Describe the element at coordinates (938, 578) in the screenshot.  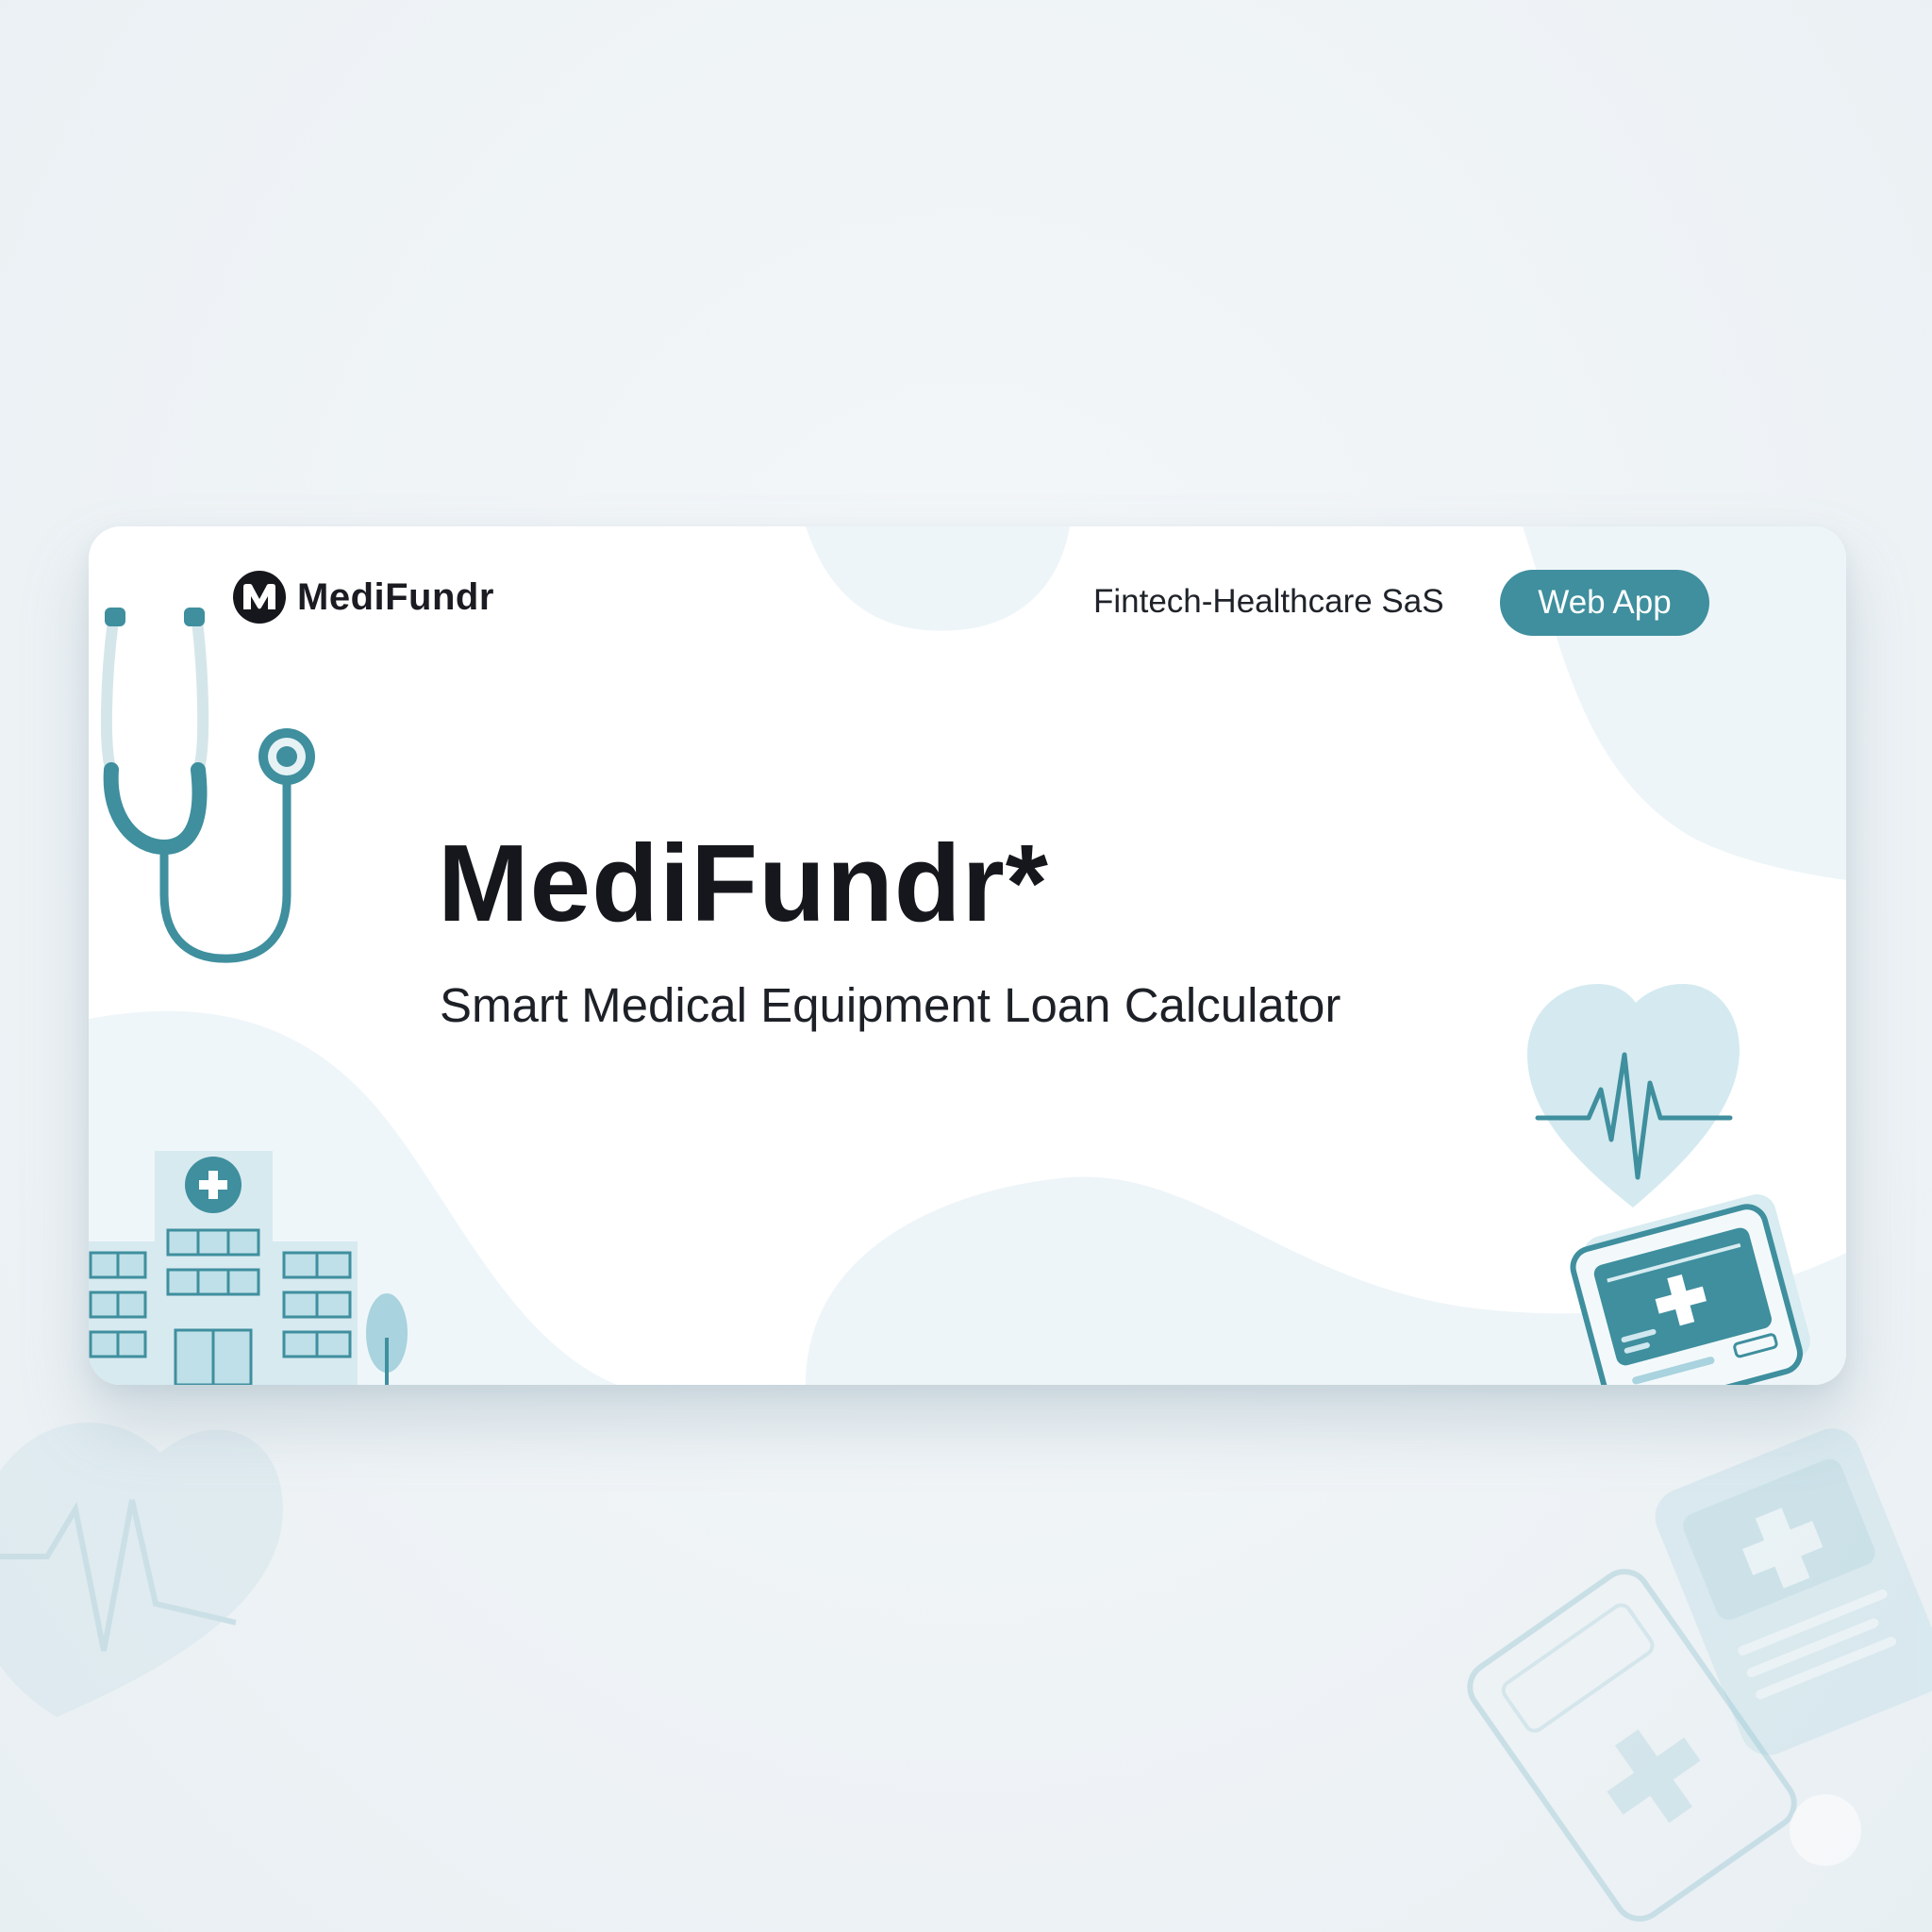
I see `blob-top-center` at that location.